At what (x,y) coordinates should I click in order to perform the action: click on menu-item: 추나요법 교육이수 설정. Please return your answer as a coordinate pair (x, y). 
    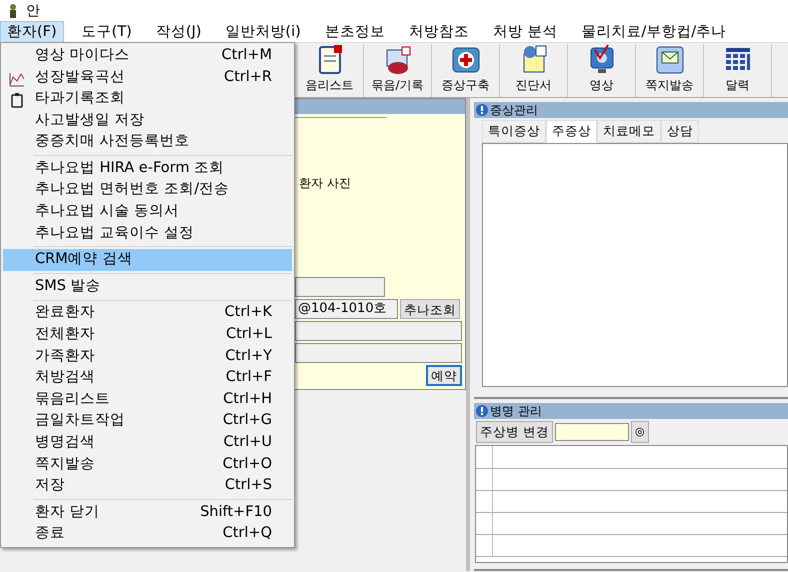
    Looking at the image, I should click on (147, 233).